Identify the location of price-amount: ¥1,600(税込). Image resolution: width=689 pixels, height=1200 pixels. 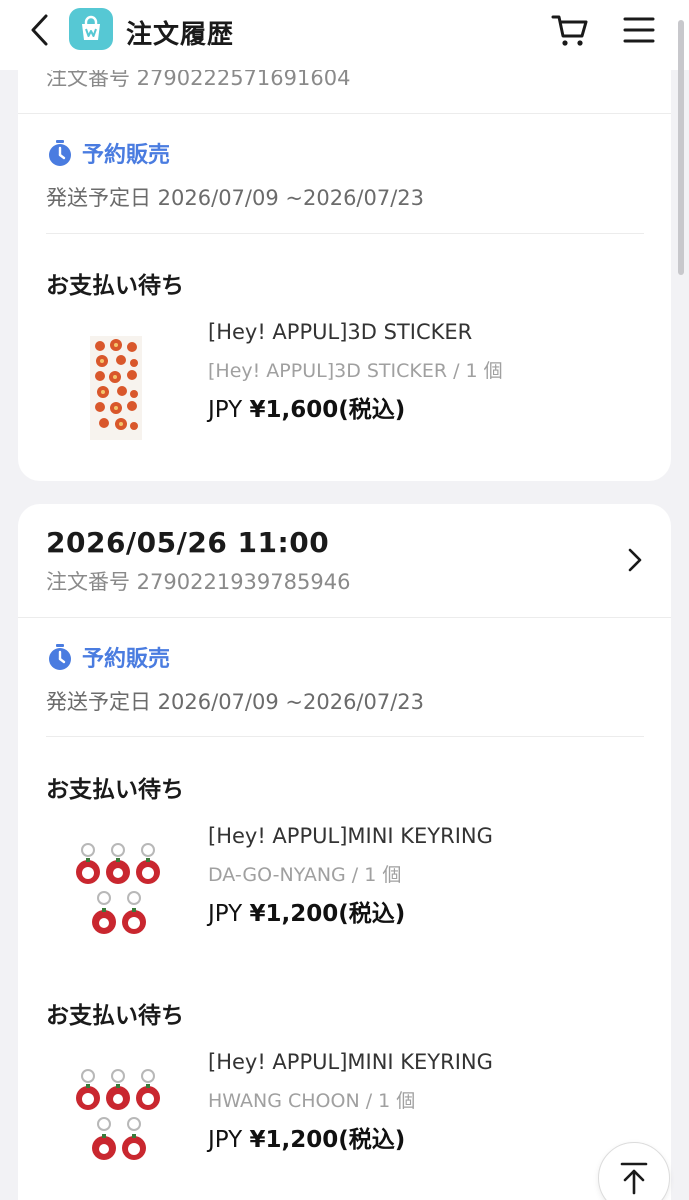
(327, 410).